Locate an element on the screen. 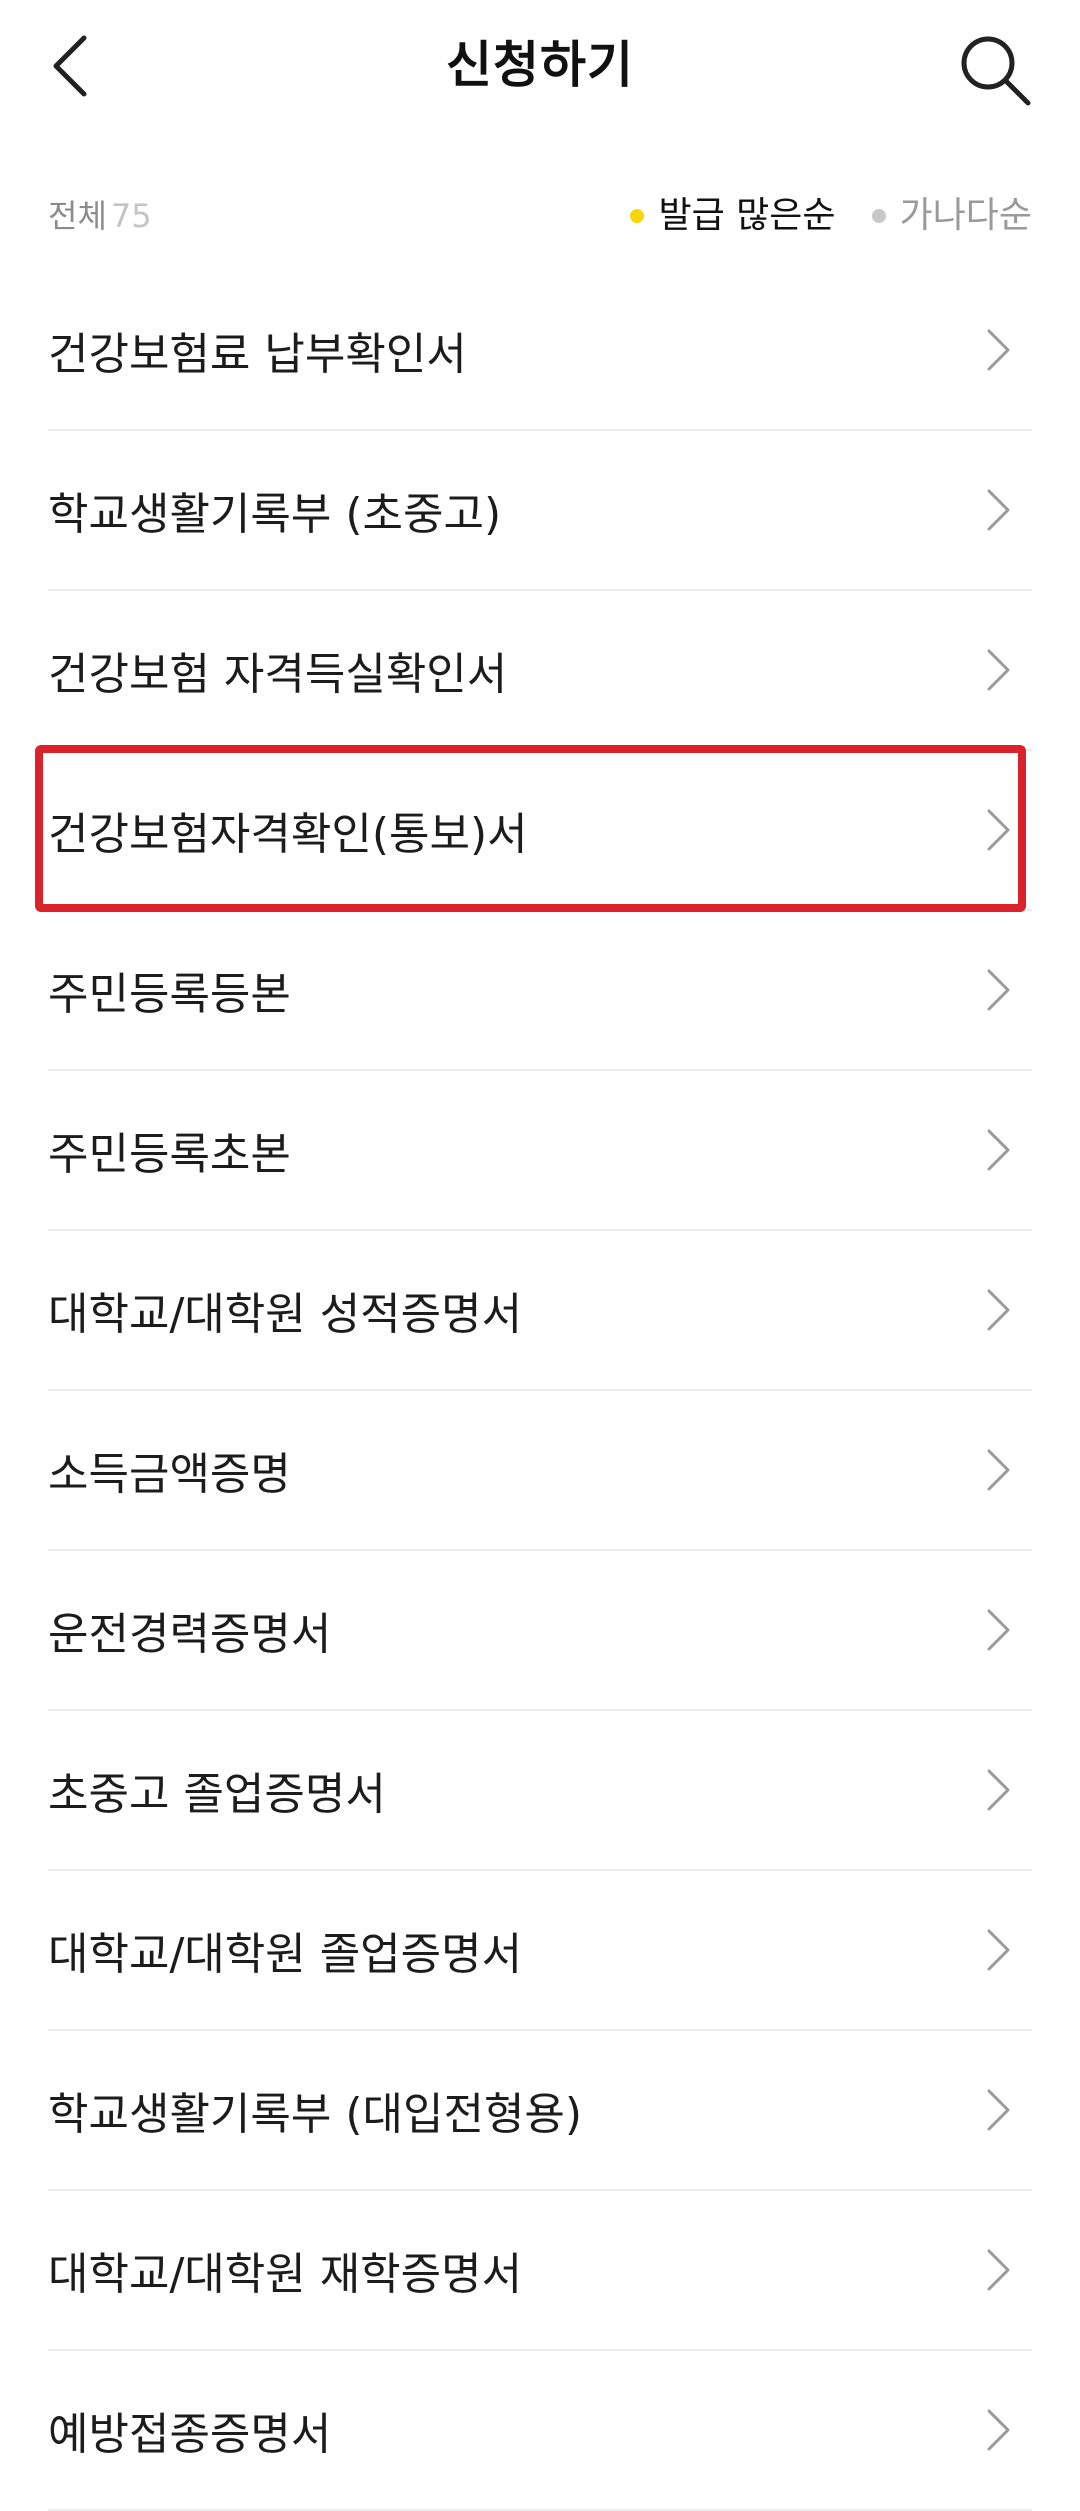  sort-inactive-dot is located at coordinates (878, 216).